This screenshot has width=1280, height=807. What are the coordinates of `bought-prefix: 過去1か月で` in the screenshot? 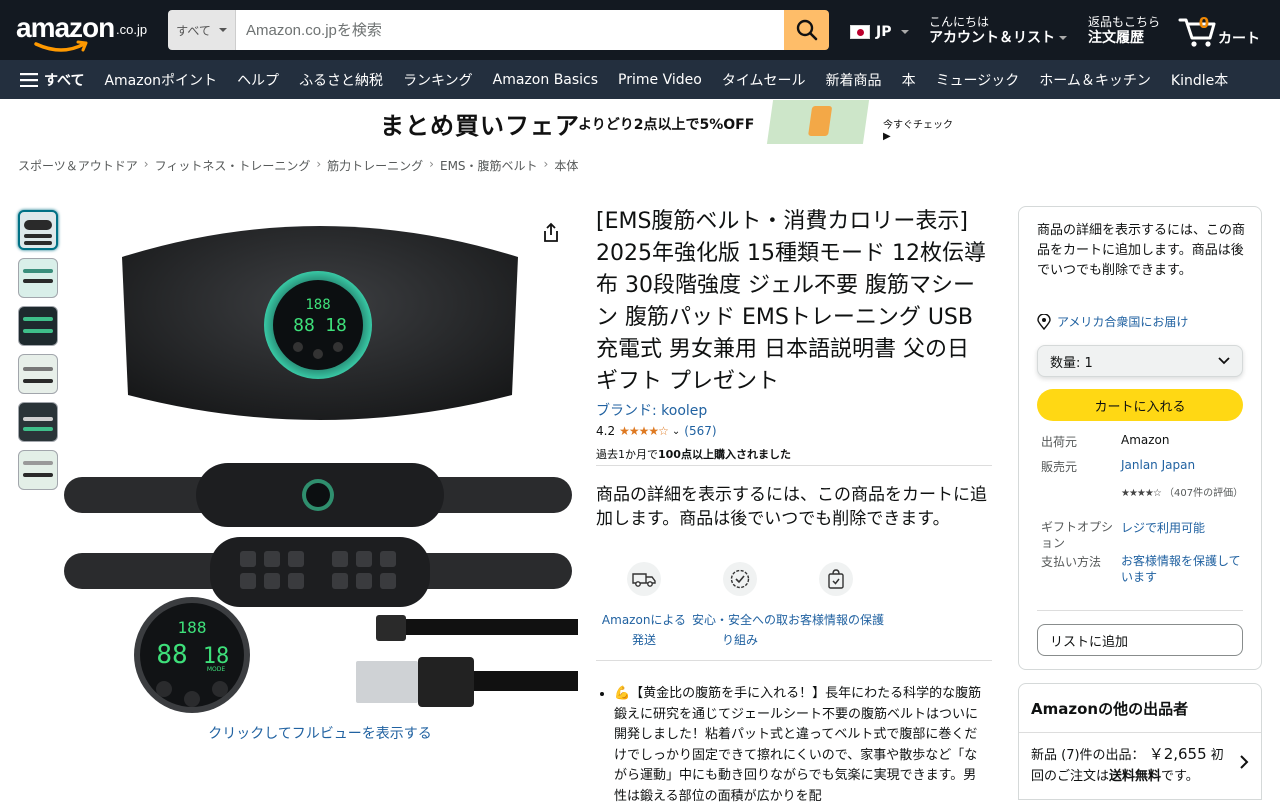 It's located at (627, 454).